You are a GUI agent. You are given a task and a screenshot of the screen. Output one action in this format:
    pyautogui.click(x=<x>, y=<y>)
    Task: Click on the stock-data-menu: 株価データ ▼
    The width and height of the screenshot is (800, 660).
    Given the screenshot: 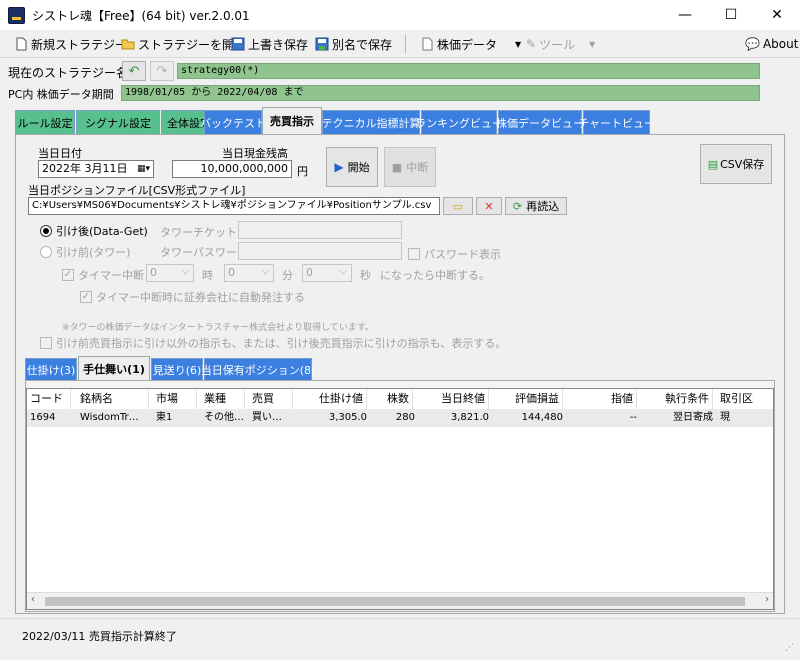 What is the action you would take?
    pyautogui.click(x=470, y=44)
    